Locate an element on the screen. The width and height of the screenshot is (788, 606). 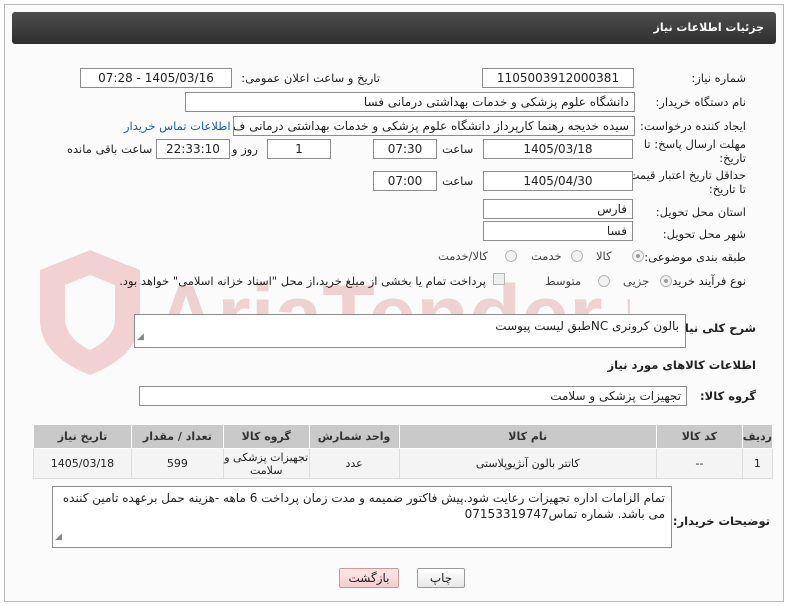
buyer-contact-link: اطلاعات تماس خریدار is located at coordinates (177, 126).